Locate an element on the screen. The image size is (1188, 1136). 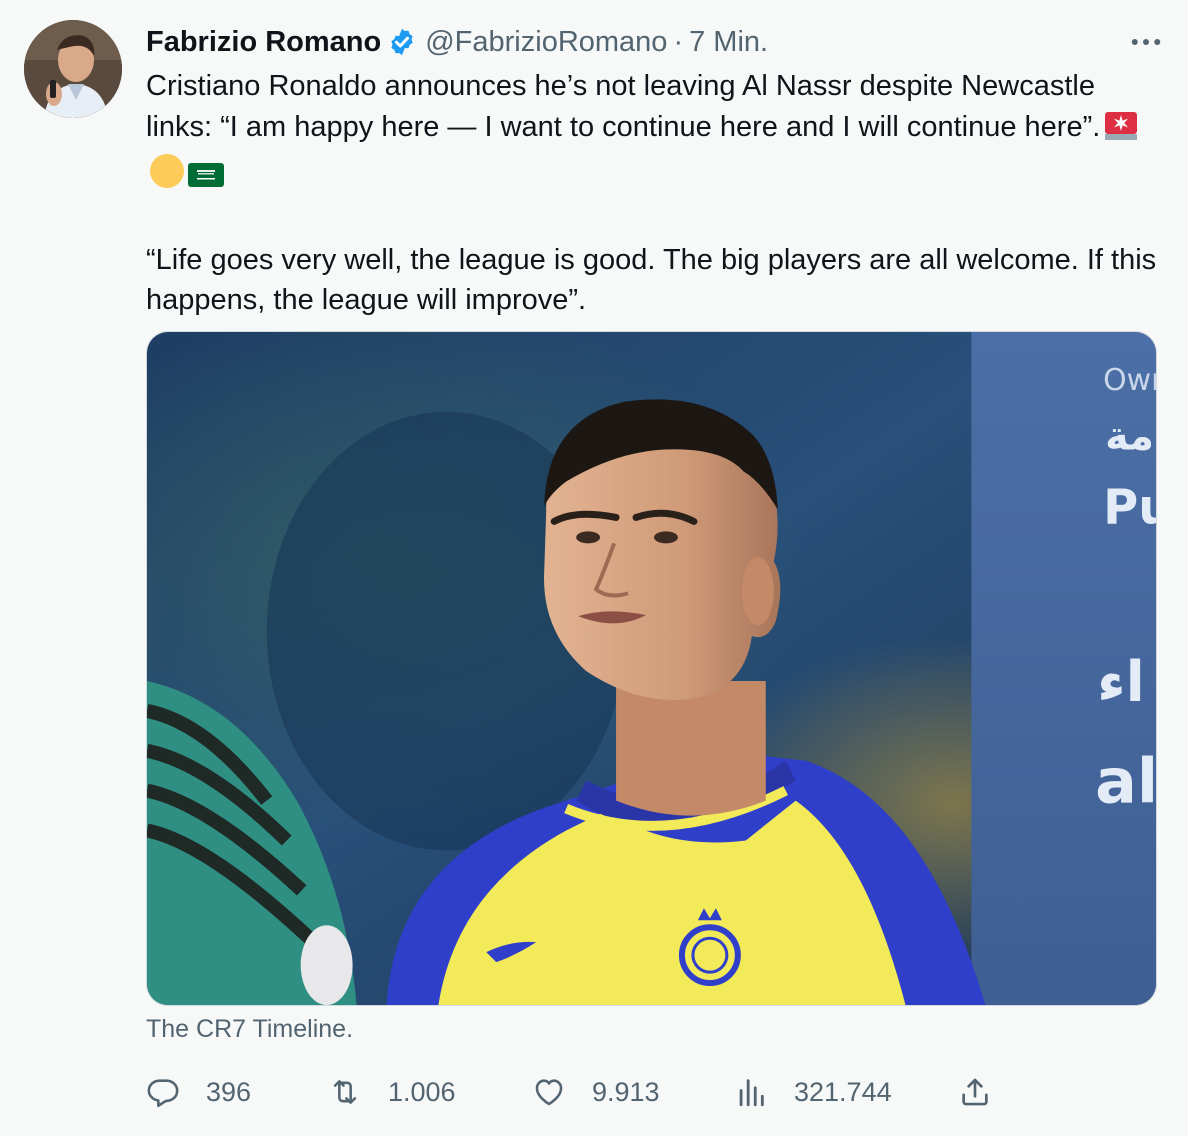
share-button is located at coordinates (975, 1092).